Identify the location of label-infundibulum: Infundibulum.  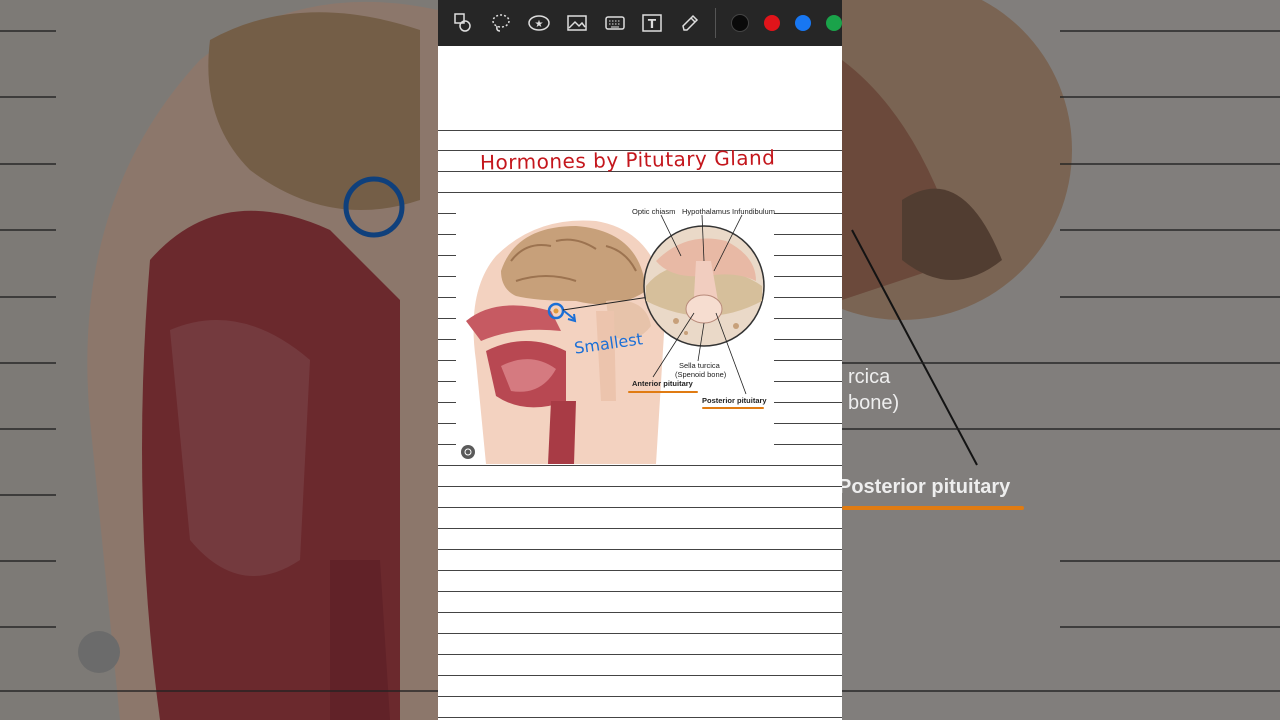
(753, 211).